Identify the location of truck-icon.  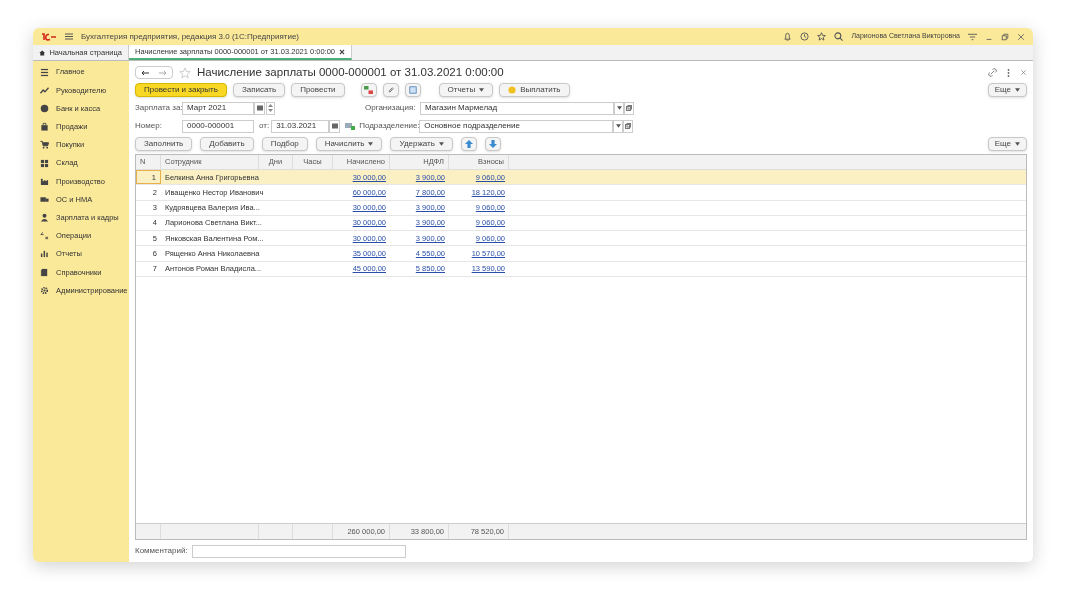
(44, 199).